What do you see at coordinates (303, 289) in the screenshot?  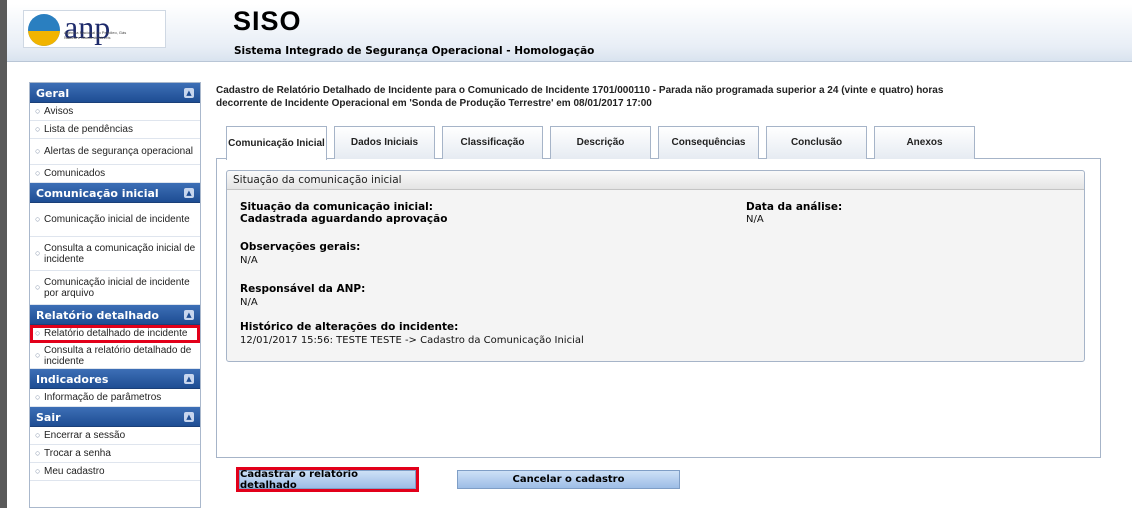 I see `responsavel-label: Responsável da ANP:` at bounding box center [303, 289].